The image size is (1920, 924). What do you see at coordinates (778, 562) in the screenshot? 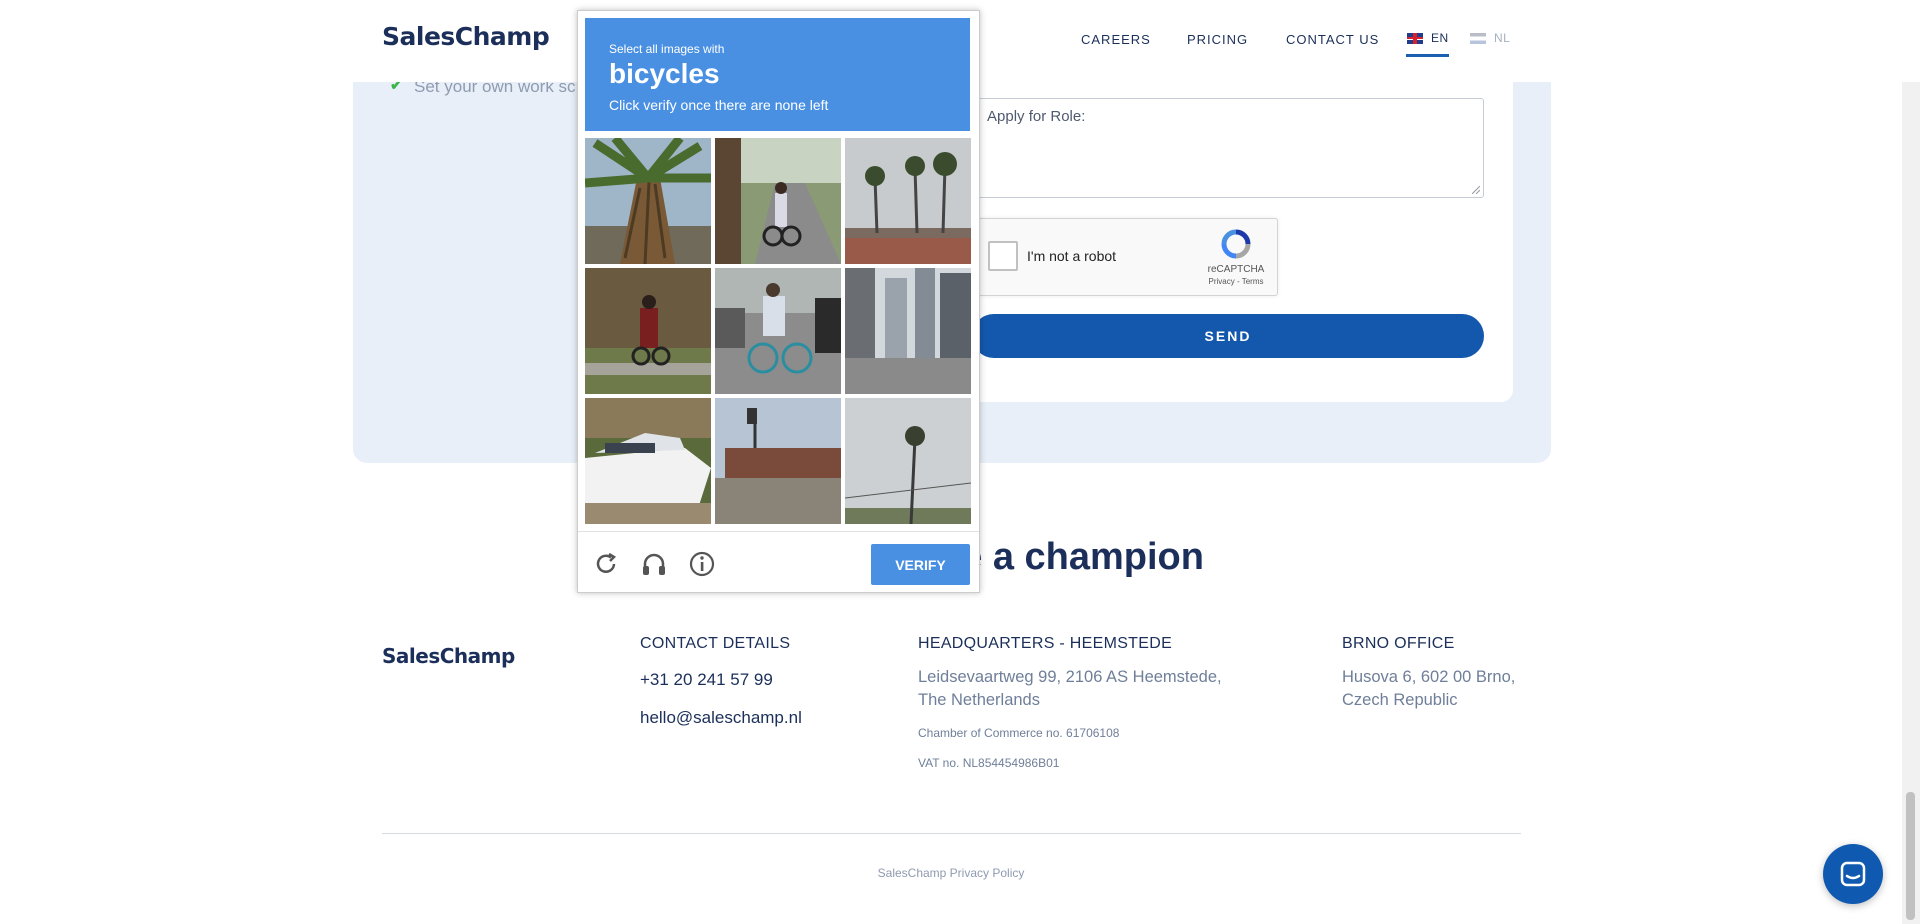
I see `captcha-footer: VERIFY` at bounding box center [778, 562].